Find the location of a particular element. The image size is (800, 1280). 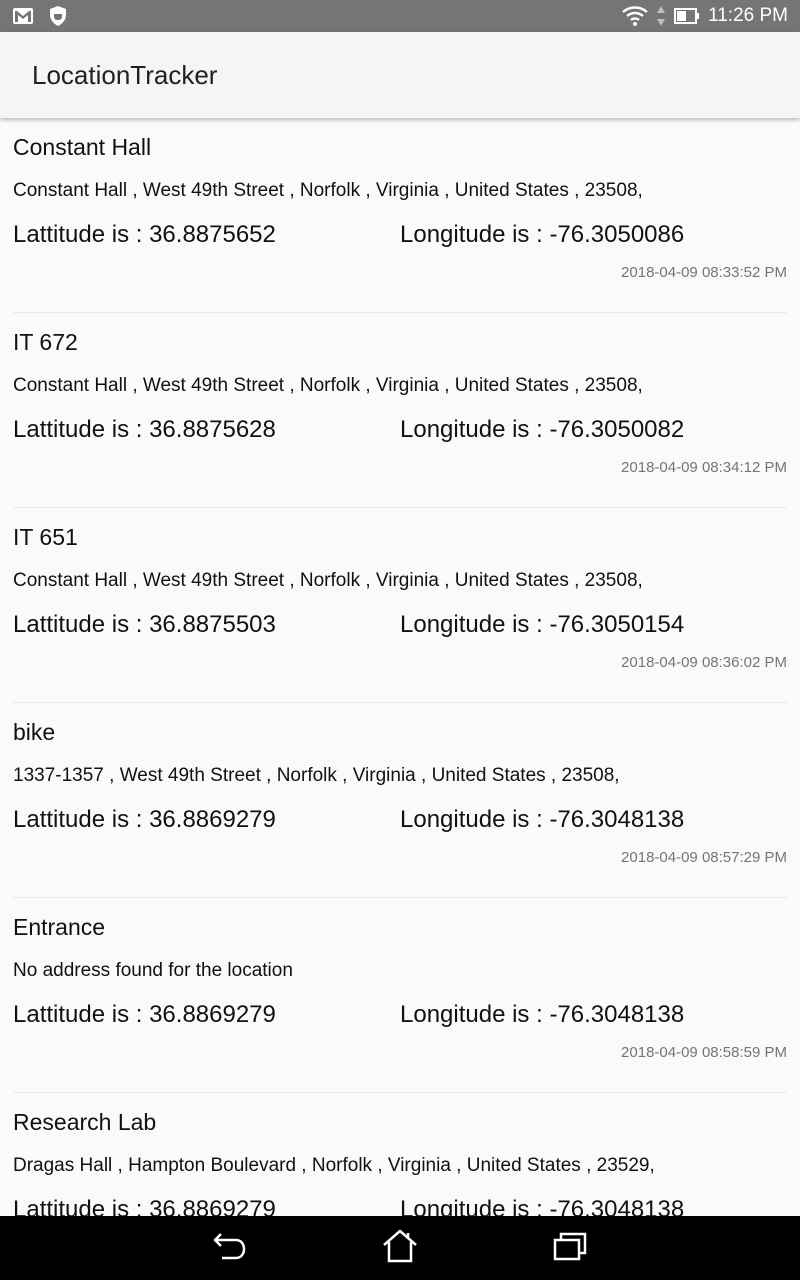

location-name: bike is located at coordinates (34, 732).